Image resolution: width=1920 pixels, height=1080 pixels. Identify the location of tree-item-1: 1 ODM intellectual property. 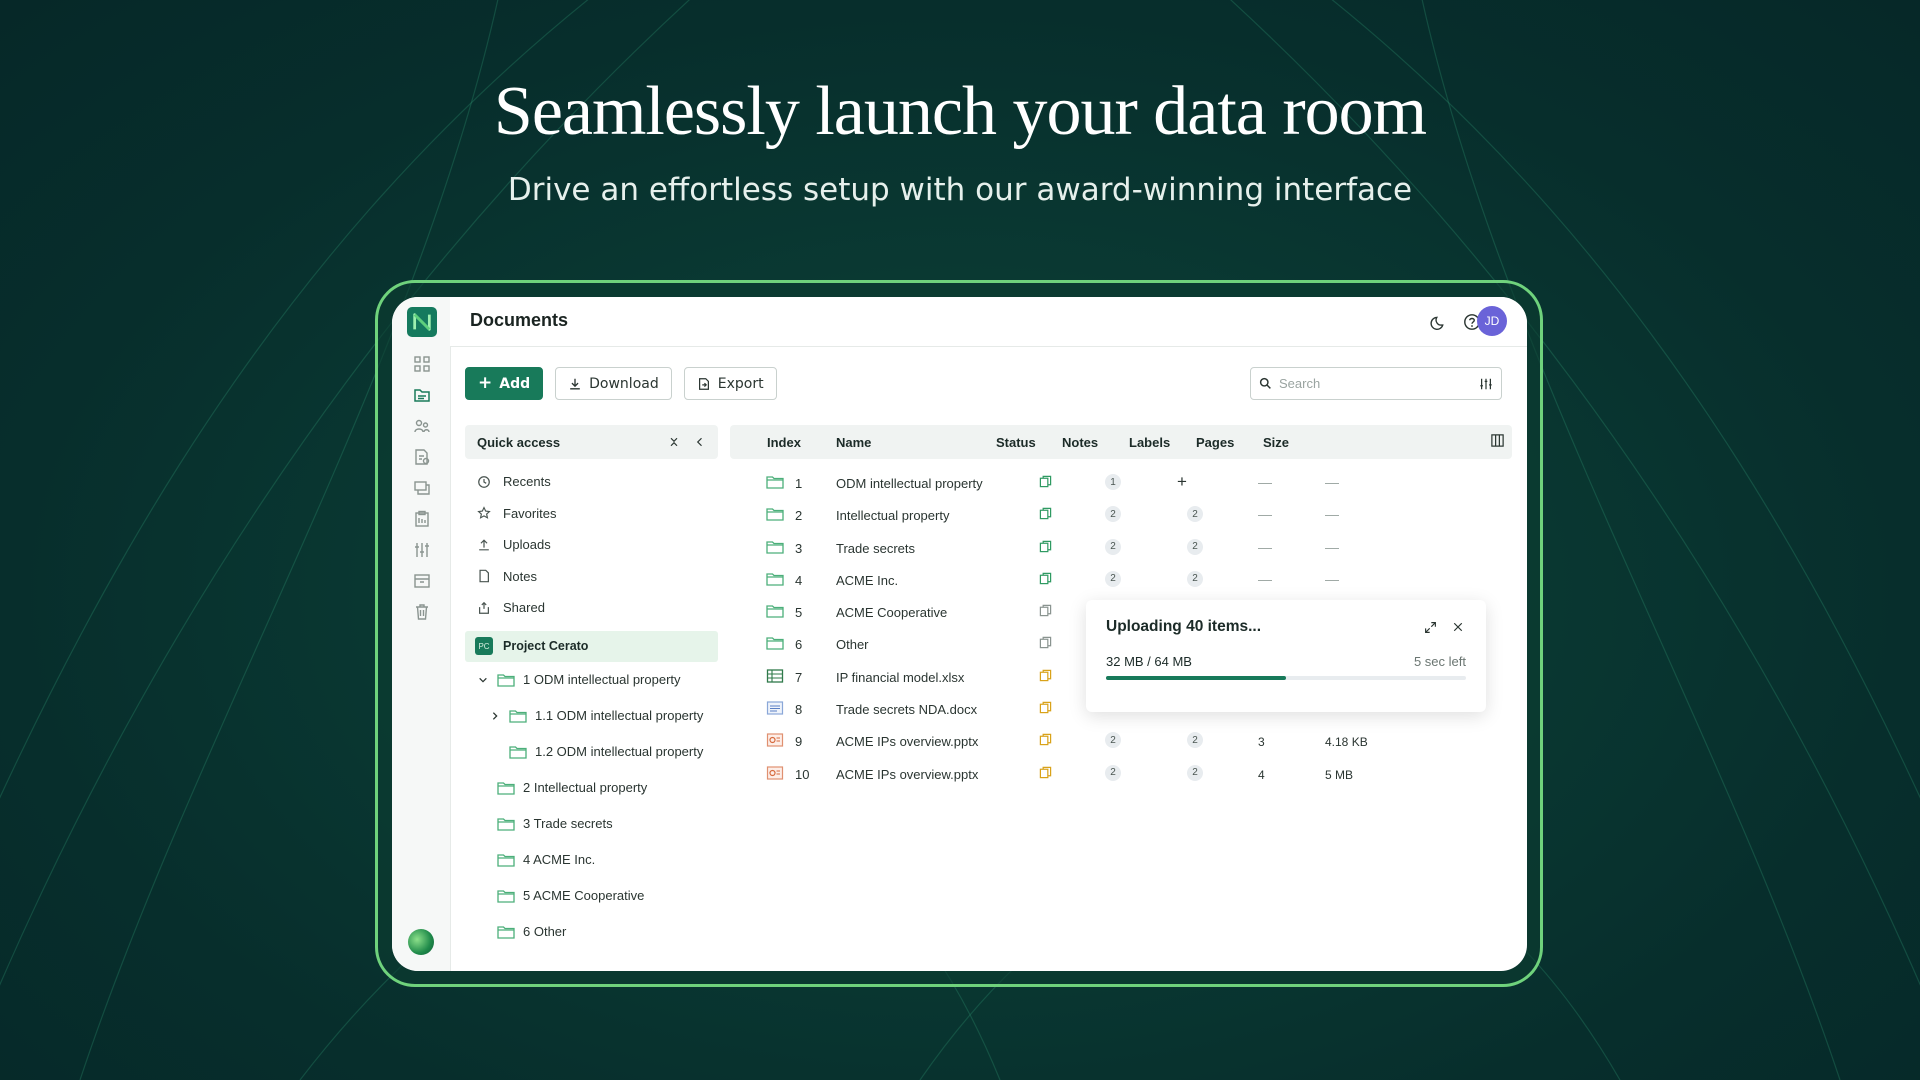
(591, 680).